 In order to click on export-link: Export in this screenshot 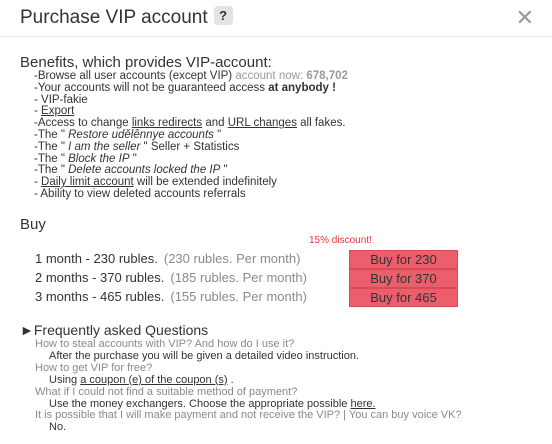, I will do `click(57, 111)`.